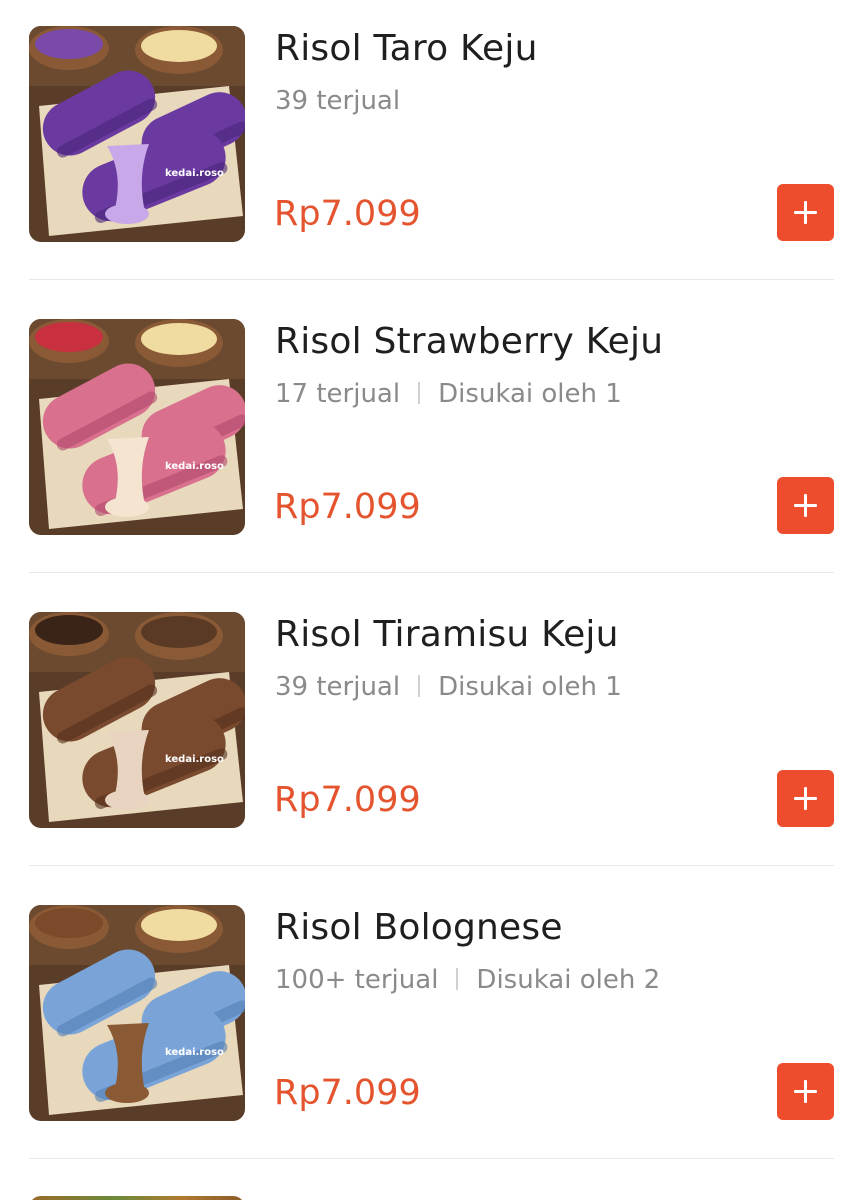 This screenshot has width=863, height=1200. I want to click on product-name: Risol Tiramisu Keju, so click(447, 634).